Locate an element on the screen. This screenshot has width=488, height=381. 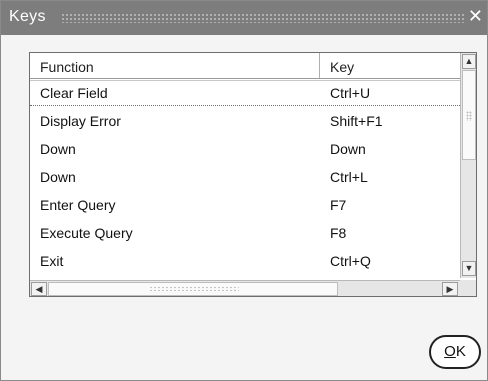
column-header-function: Function is located at coordinates (67, 67).